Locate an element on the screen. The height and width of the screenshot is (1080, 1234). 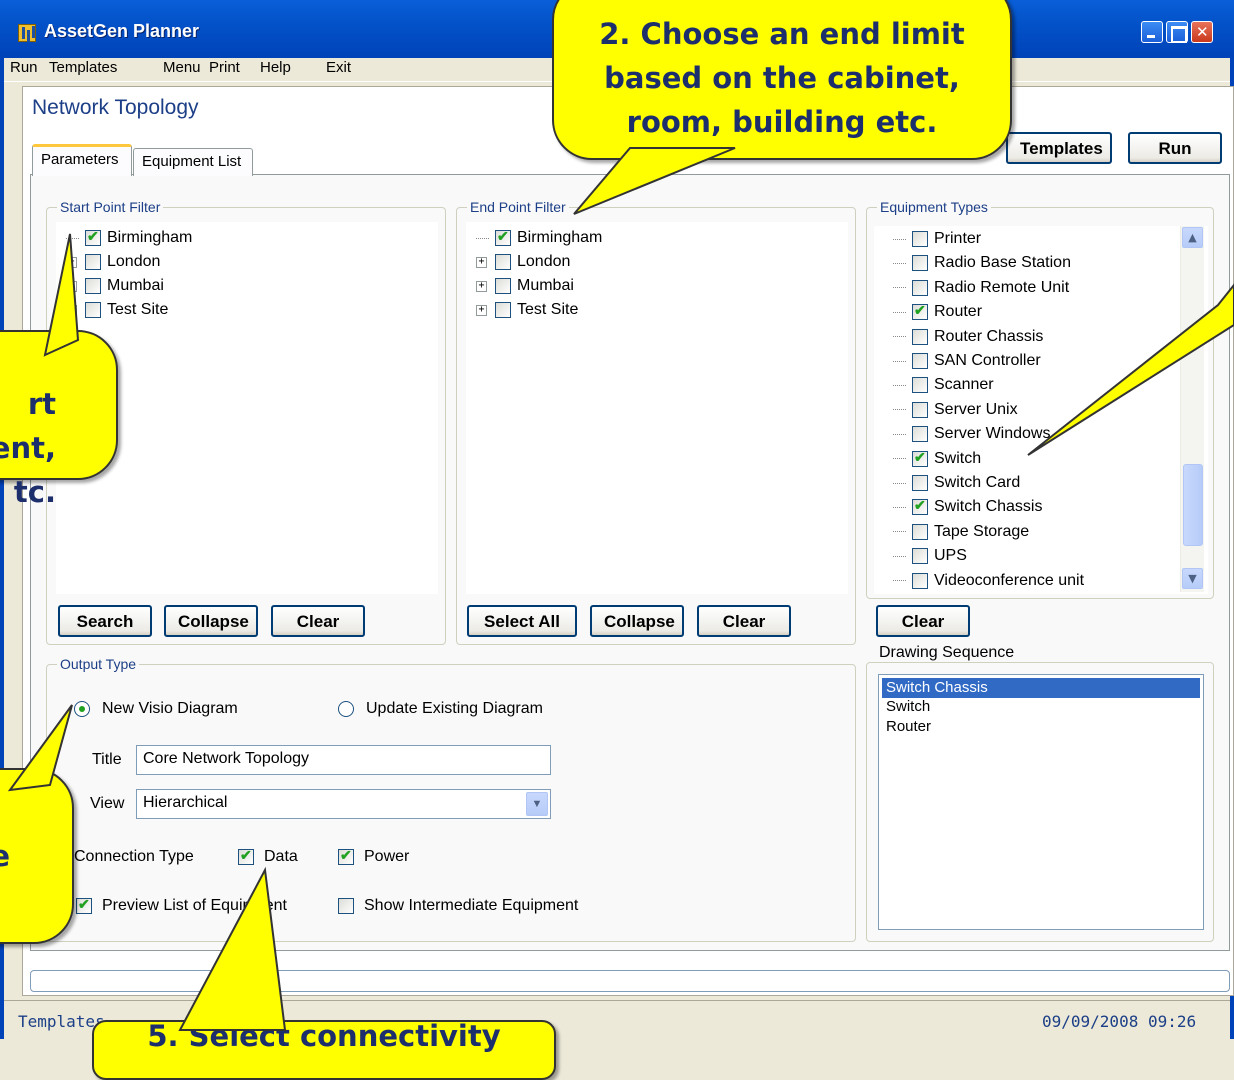
callout-1-pointer is located at coordinates (61, 295).